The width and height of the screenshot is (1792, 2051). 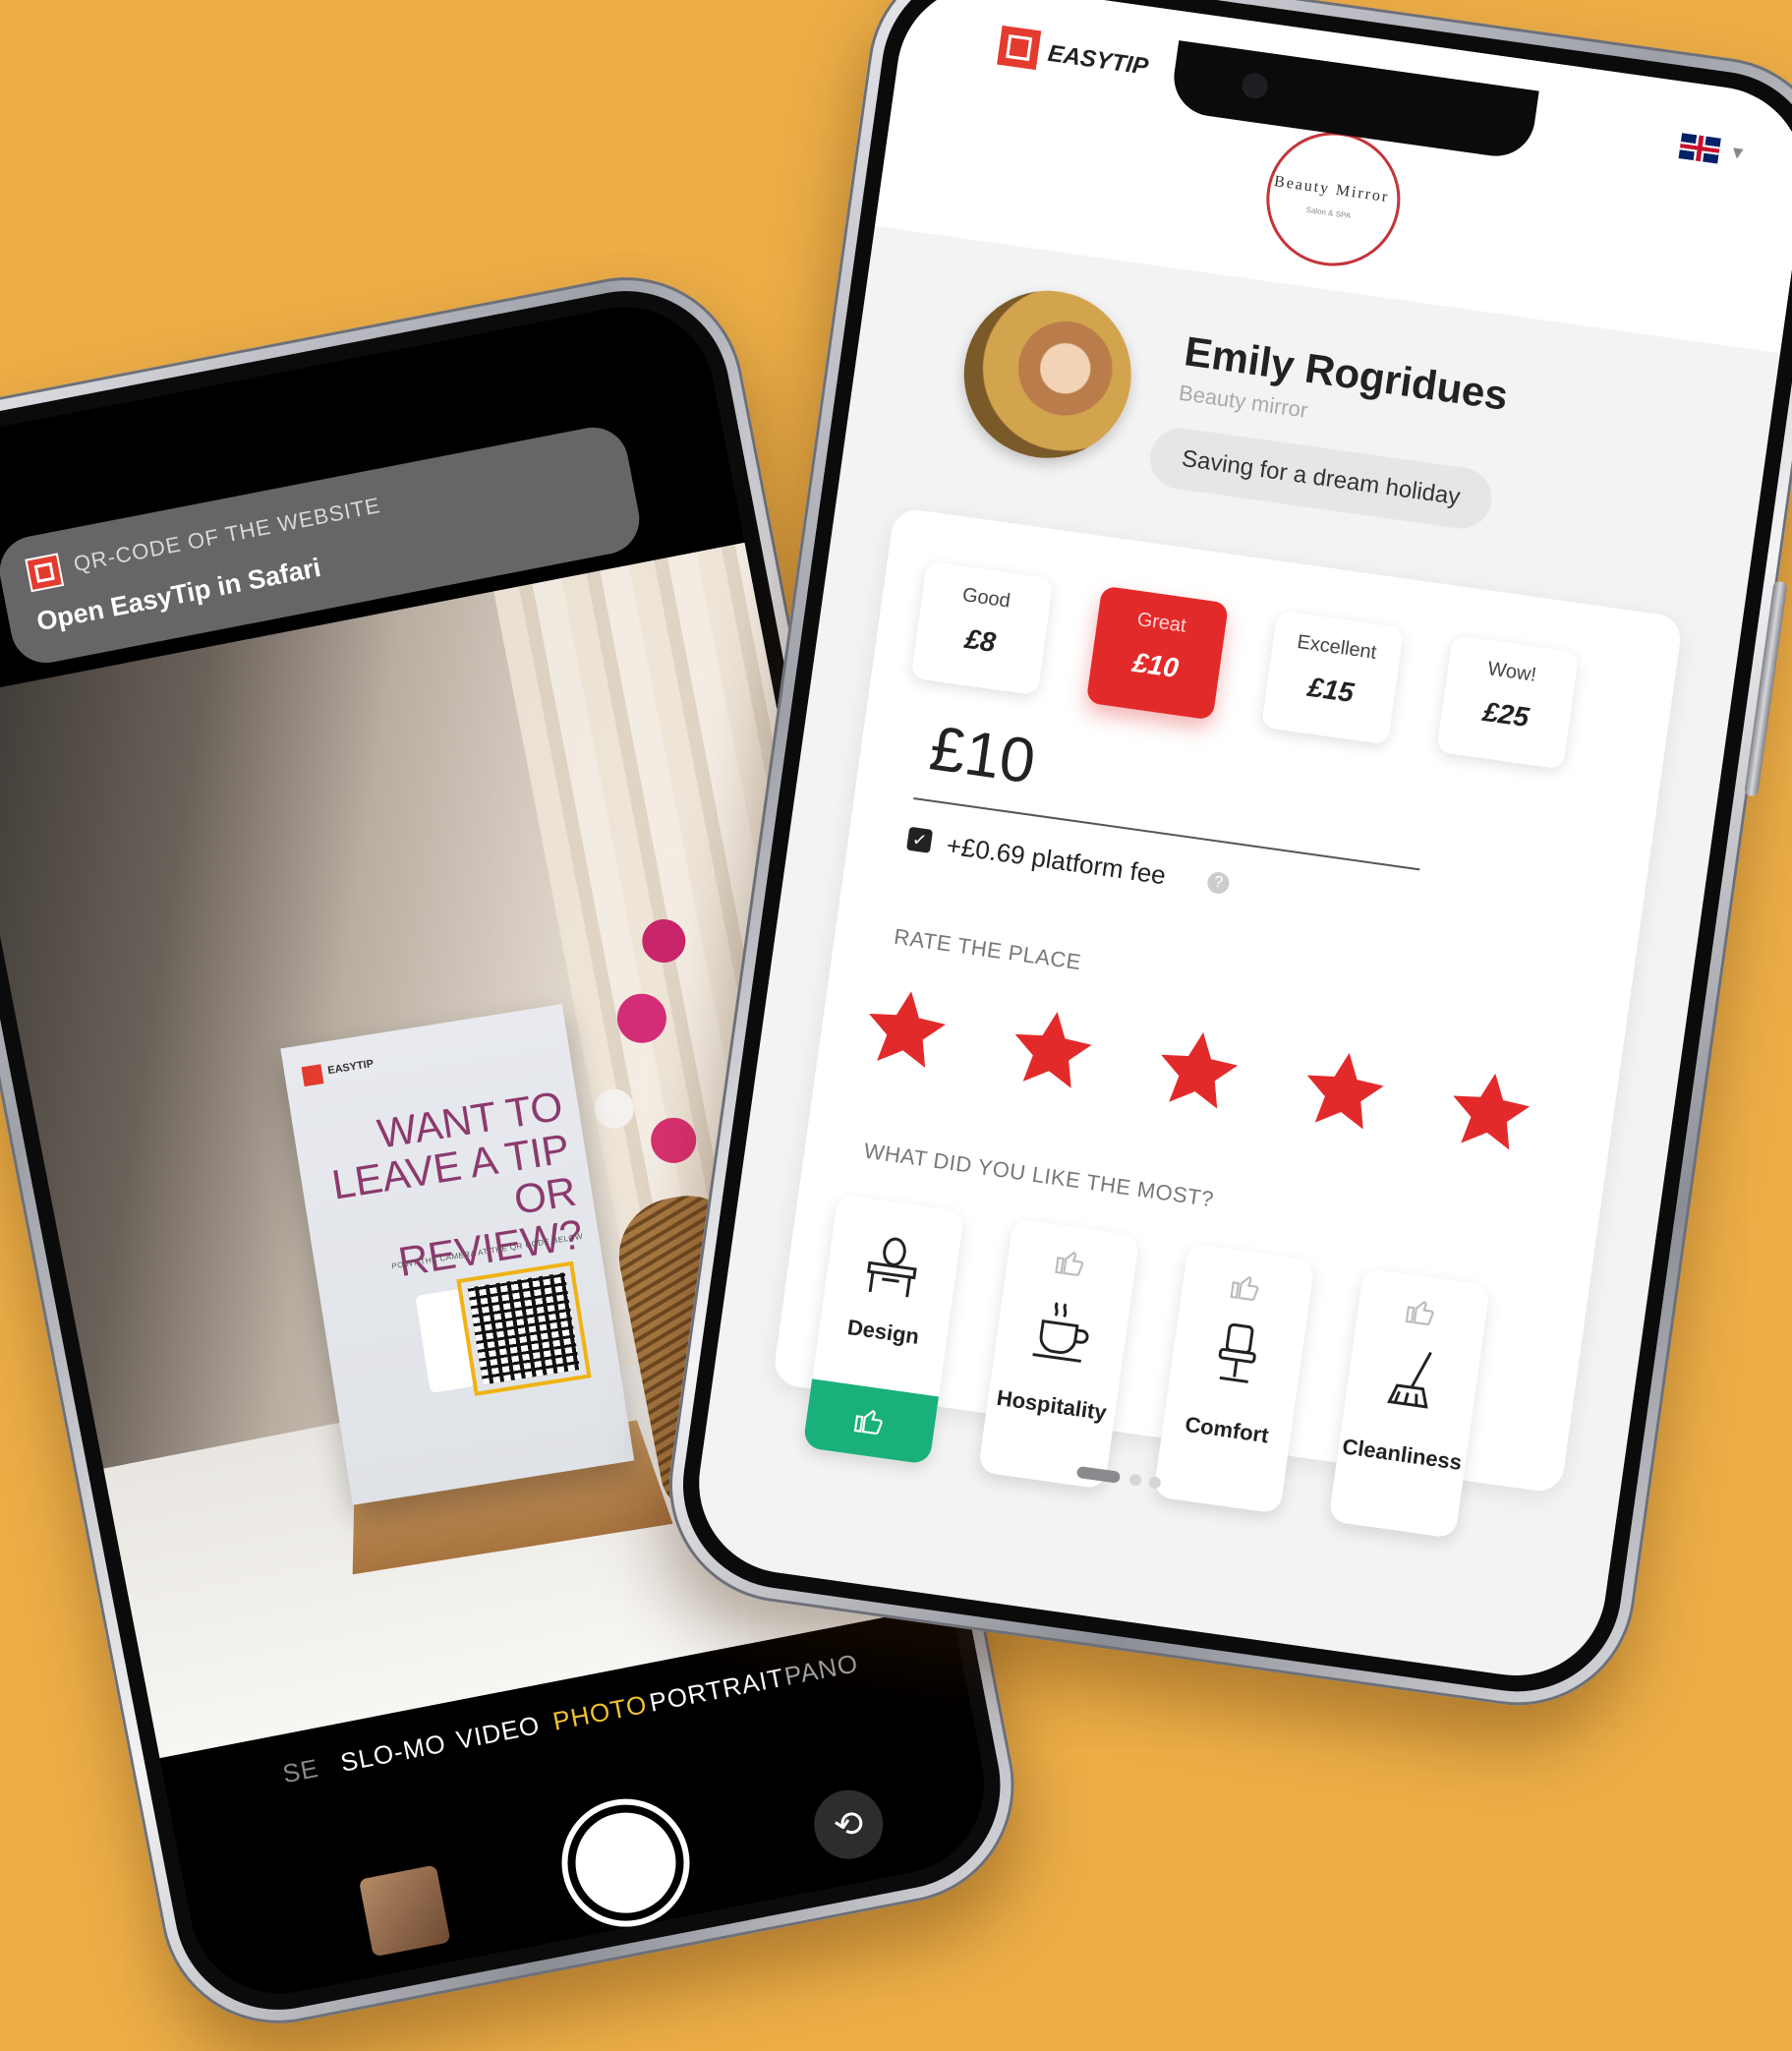 I want to click on tip-option-great: Great £10, so click(x=1157, y=653).